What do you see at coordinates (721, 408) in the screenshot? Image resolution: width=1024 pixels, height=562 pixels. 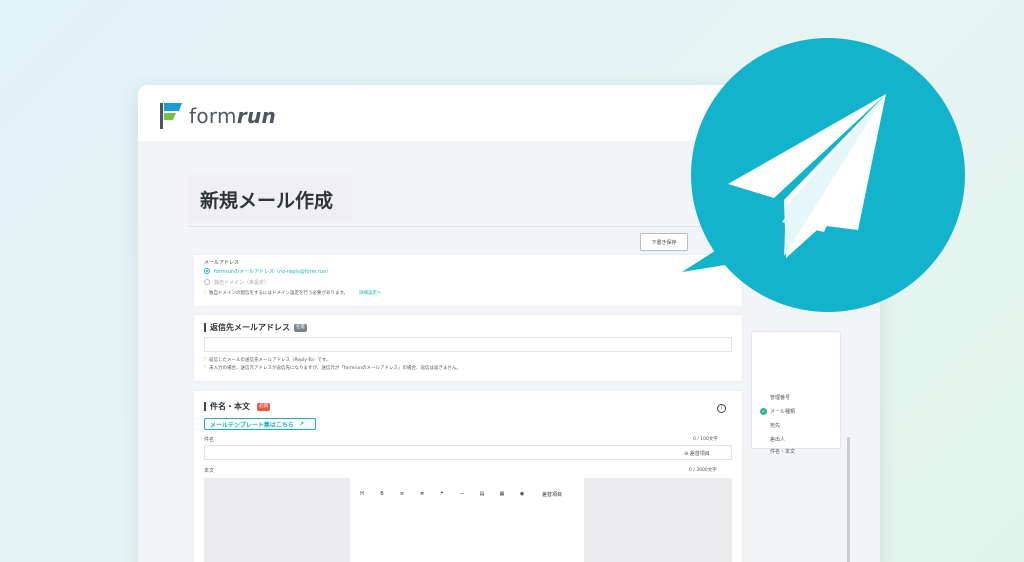 I see `info-icon: i` at bounding box center [721, 408].